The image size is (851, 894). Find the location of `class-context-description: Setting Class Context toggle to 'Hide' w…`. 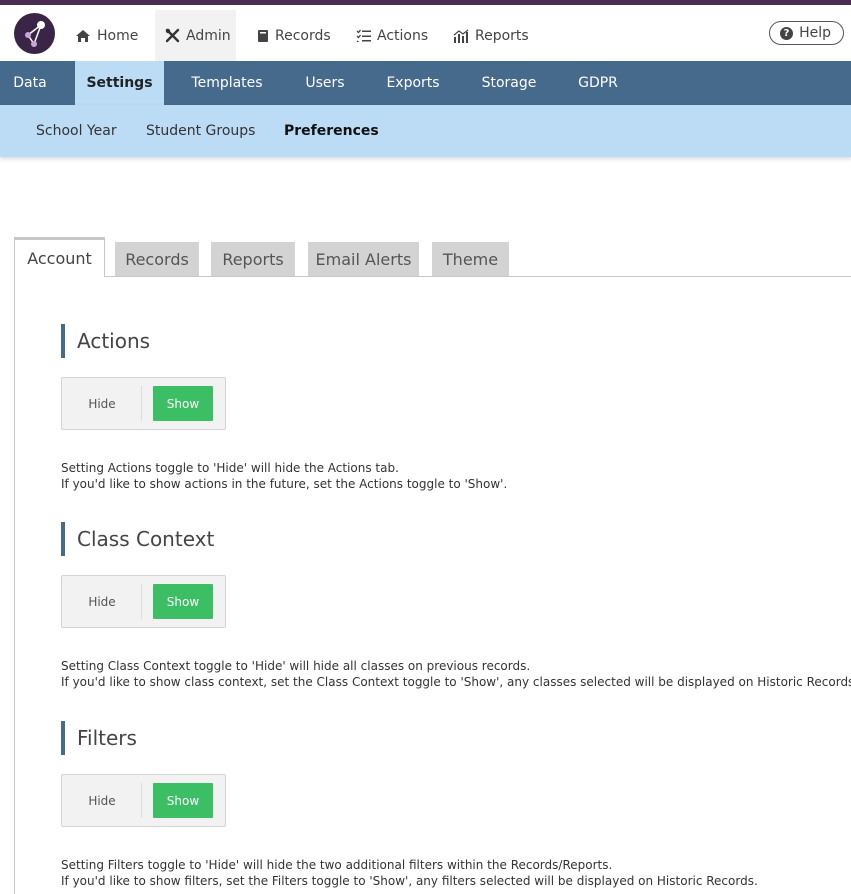

class-context-description: Setting Class Context toggle to 'Hide' w… is located at coordinates (456, 674).